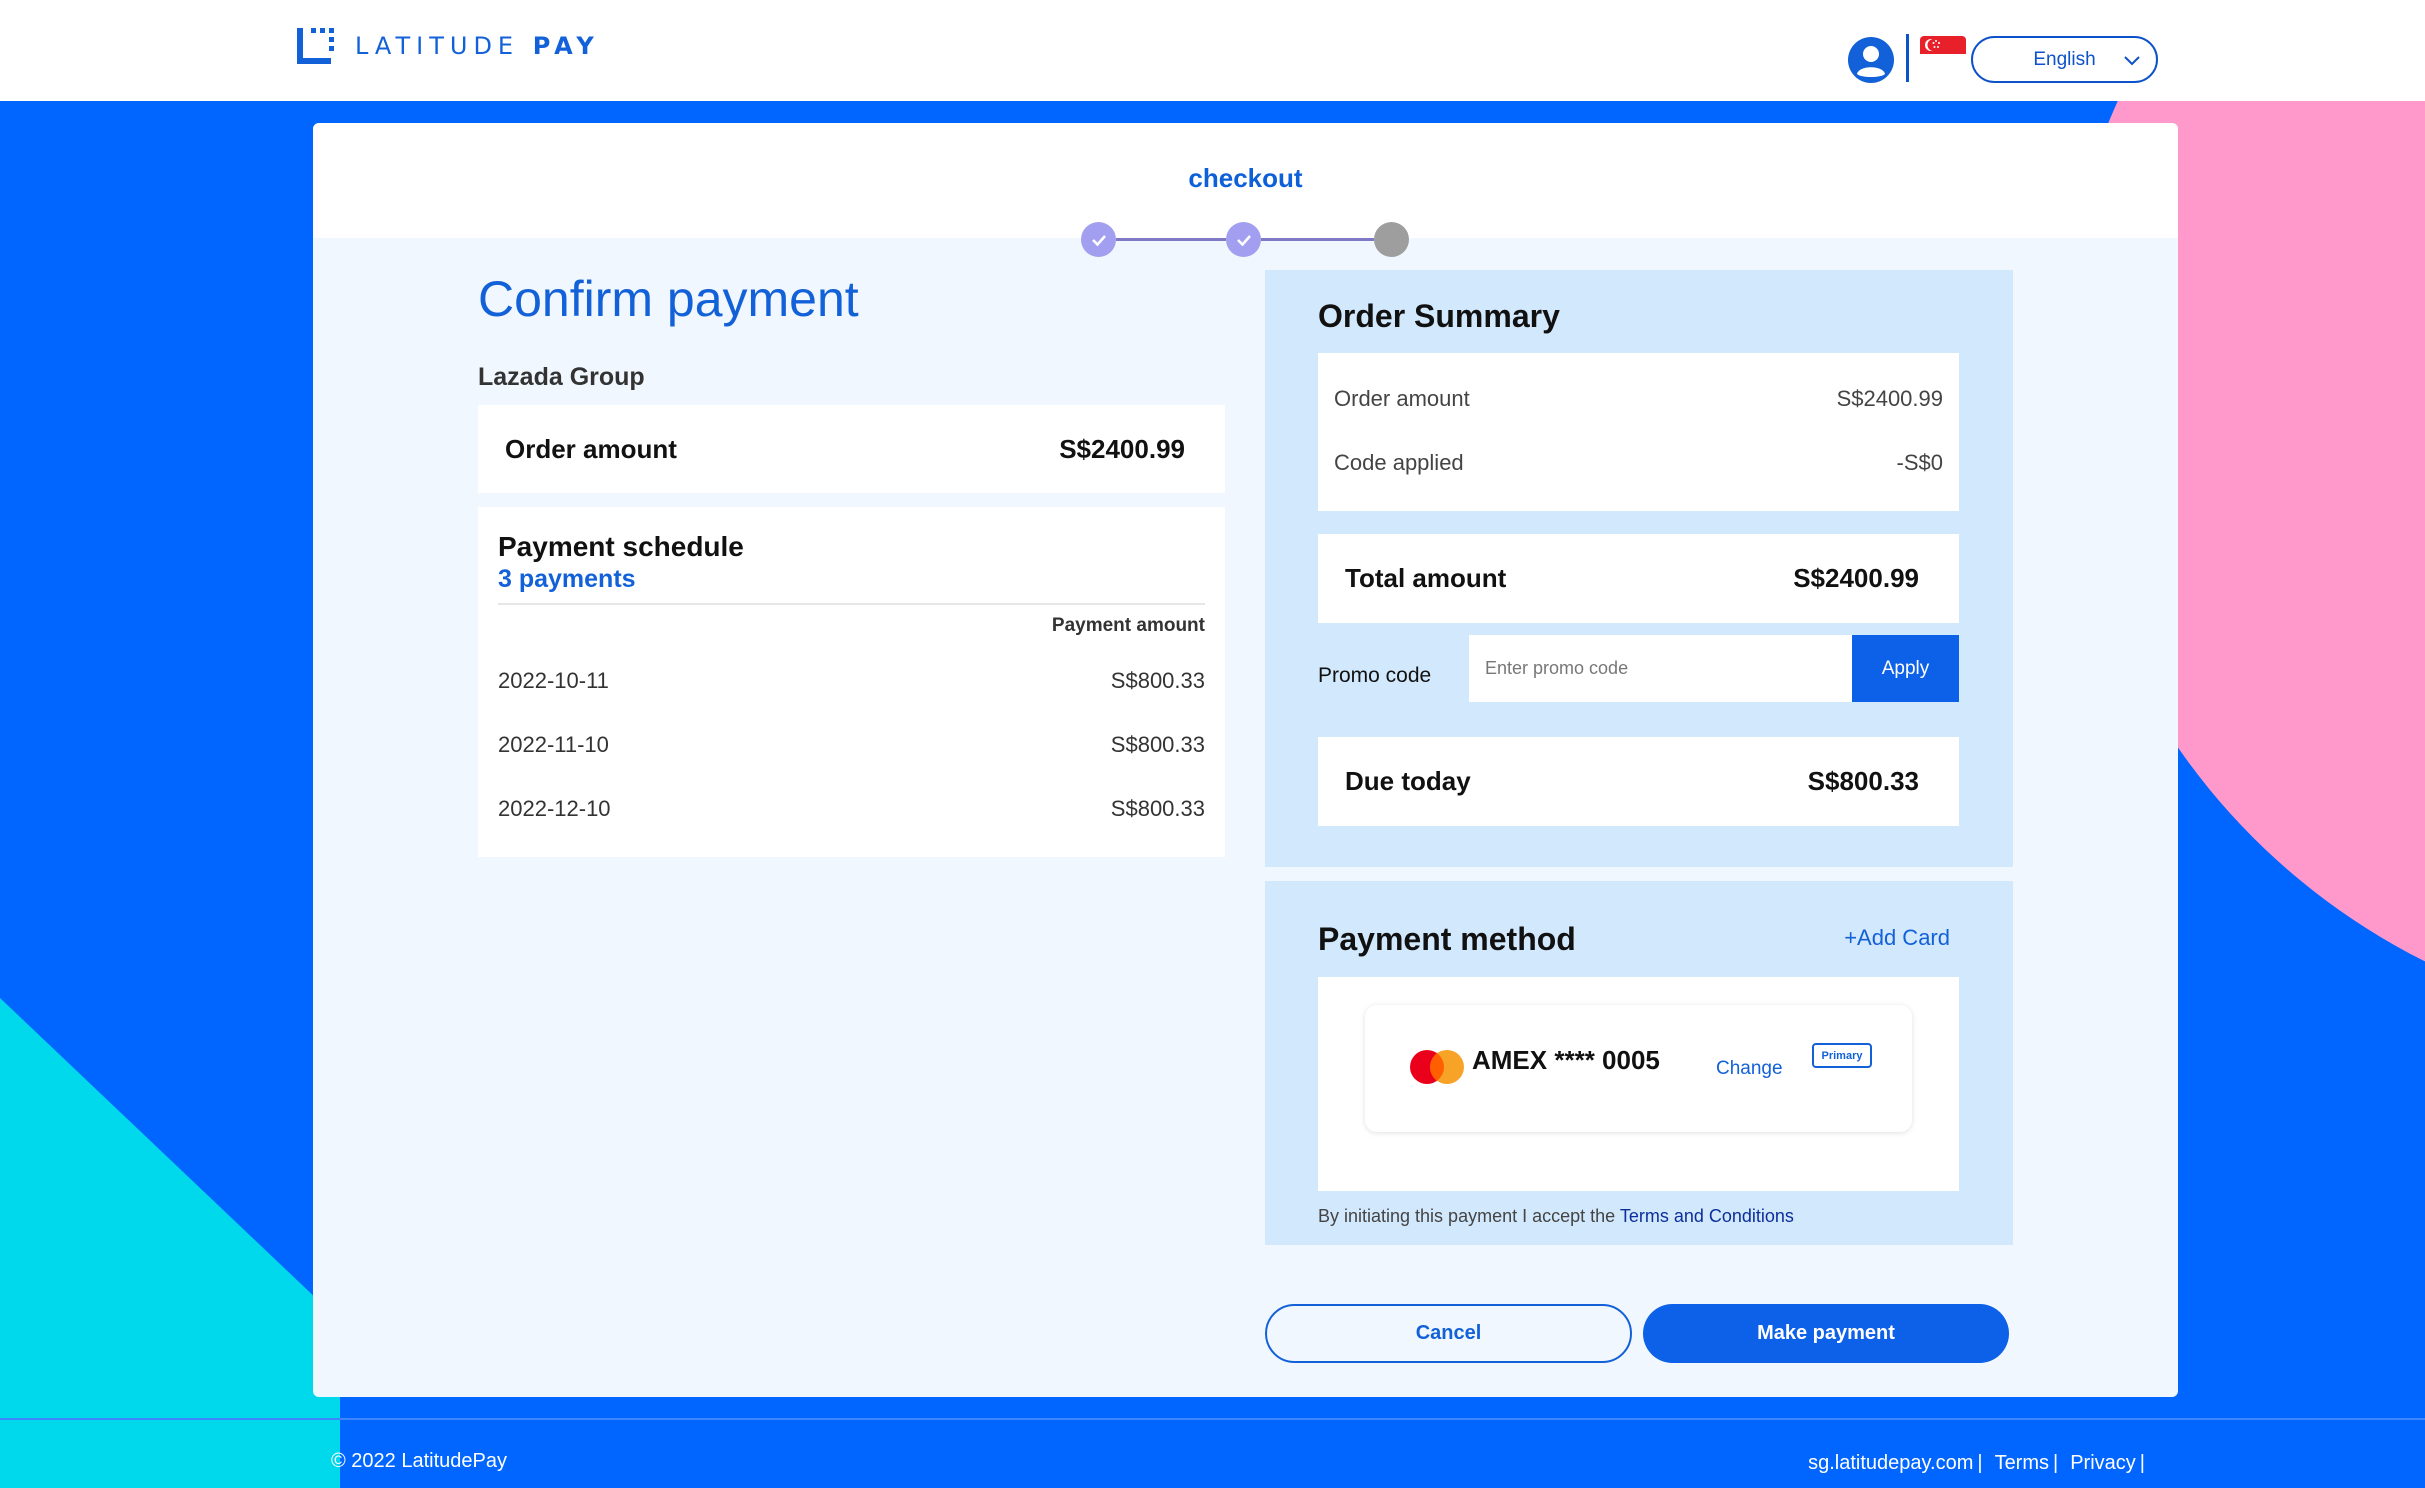 This screenshot has width=2425, height=1488. Describe the element at coordinates (1212, 50) in the screenshot. I see `top-header: LATITUDE PAY English` at that location.